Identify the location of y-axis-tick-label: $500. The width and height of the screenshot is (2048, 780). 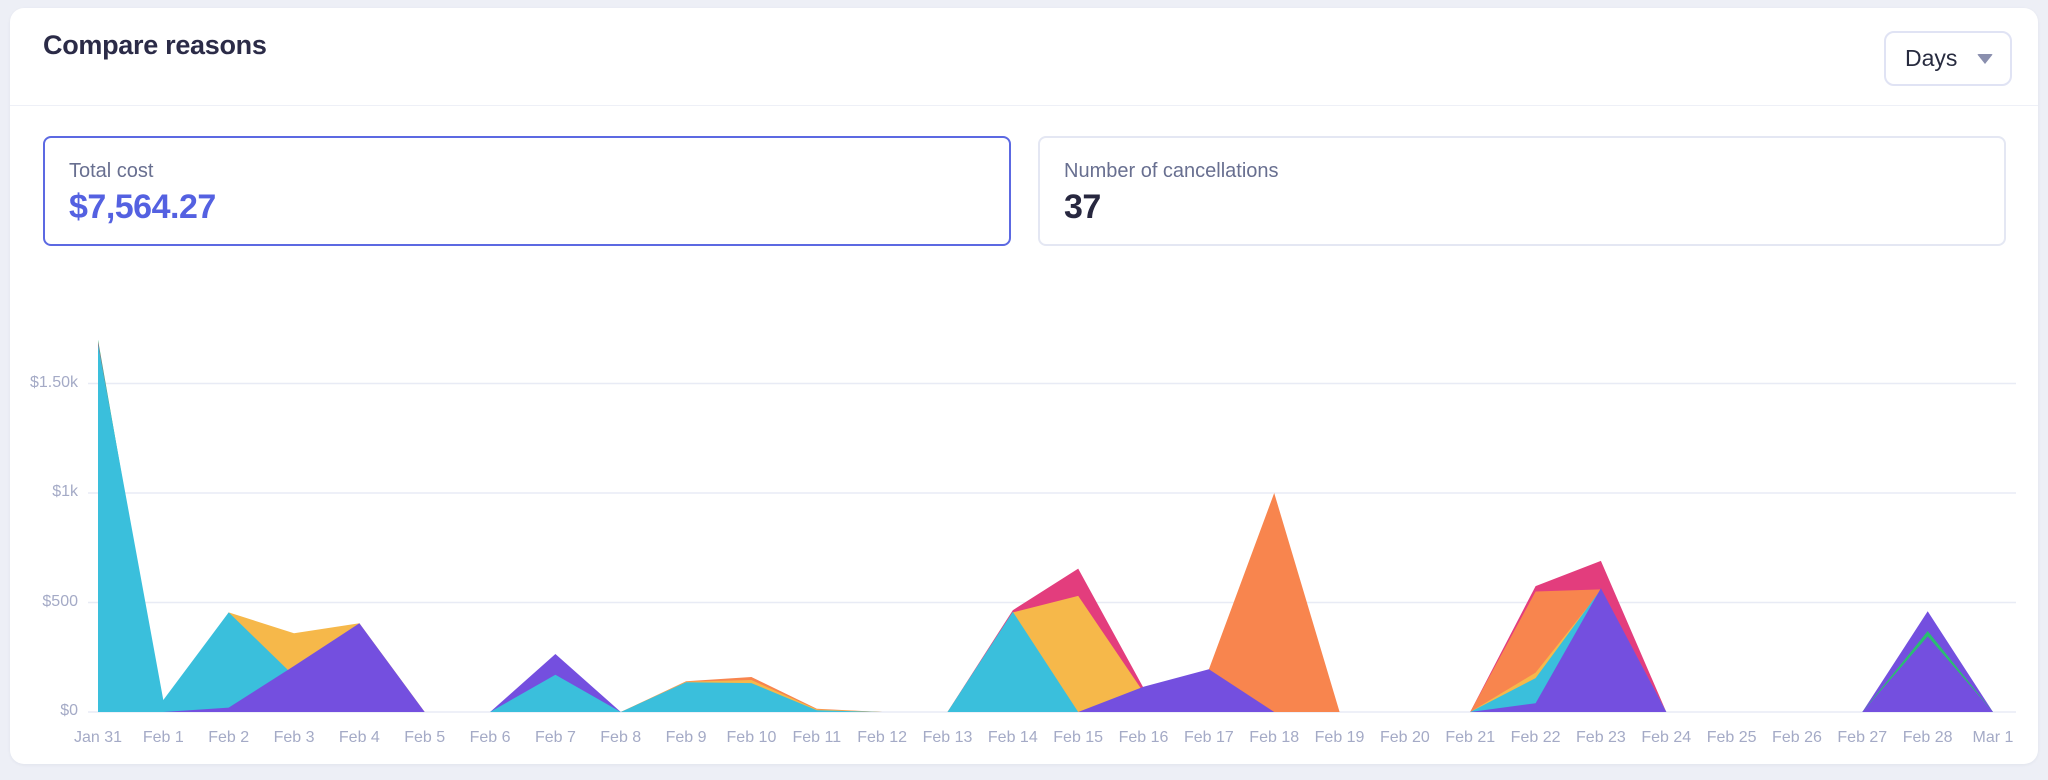
(60, 601).